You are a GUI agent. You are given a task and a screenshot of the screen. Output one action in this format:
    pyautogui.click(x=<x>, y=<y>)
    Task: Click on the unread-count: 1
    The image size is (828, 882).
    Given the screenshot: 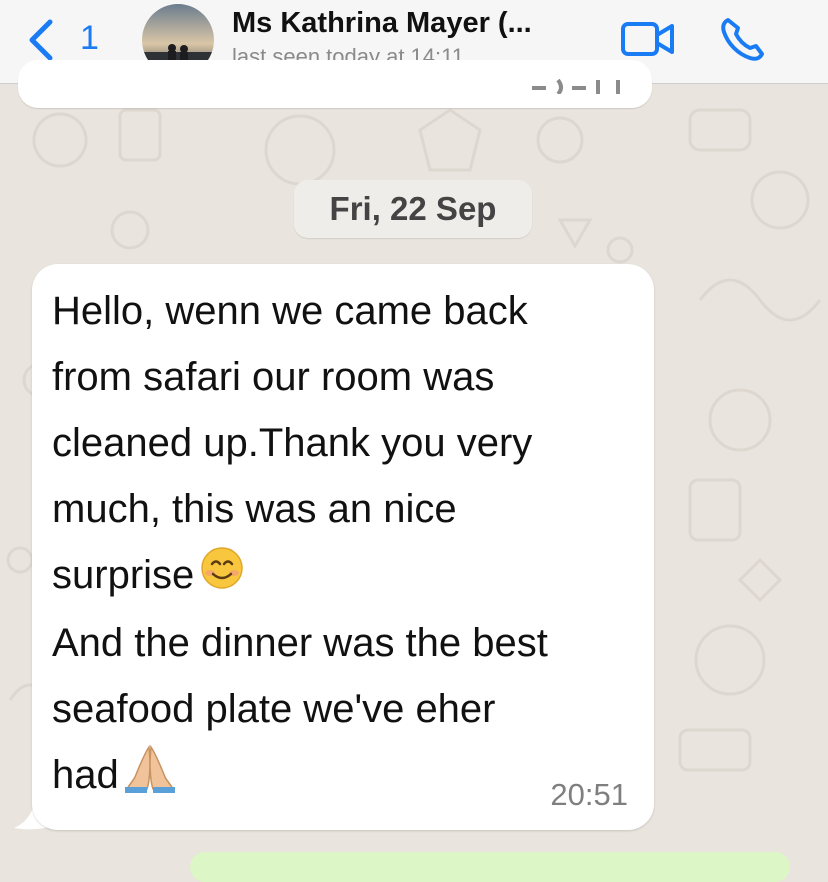 What is the action you would take?
    pyautogui.click(x=89, y=38)
    